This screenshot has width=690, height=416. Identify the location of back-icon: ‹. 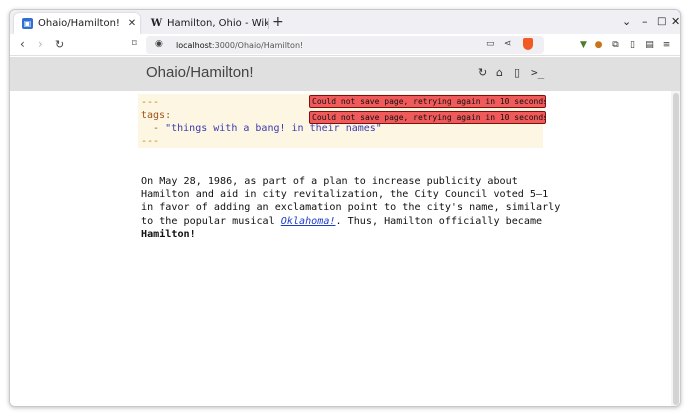
(22, 44).